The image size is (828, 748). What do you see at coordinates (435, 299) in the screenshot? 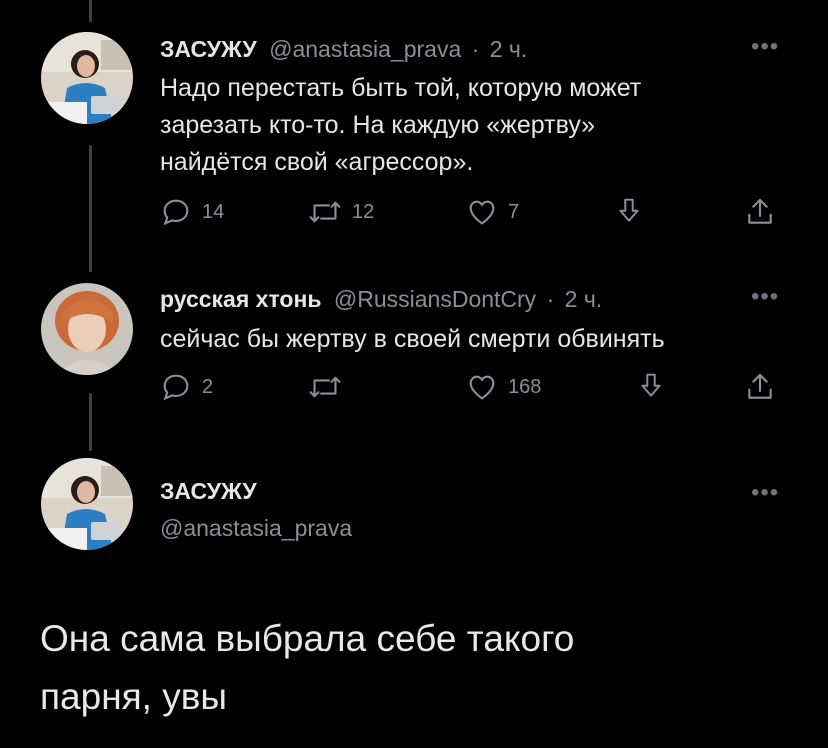
I see `author-handle: @RussiansDontCry` at bounding box center [435, 299].